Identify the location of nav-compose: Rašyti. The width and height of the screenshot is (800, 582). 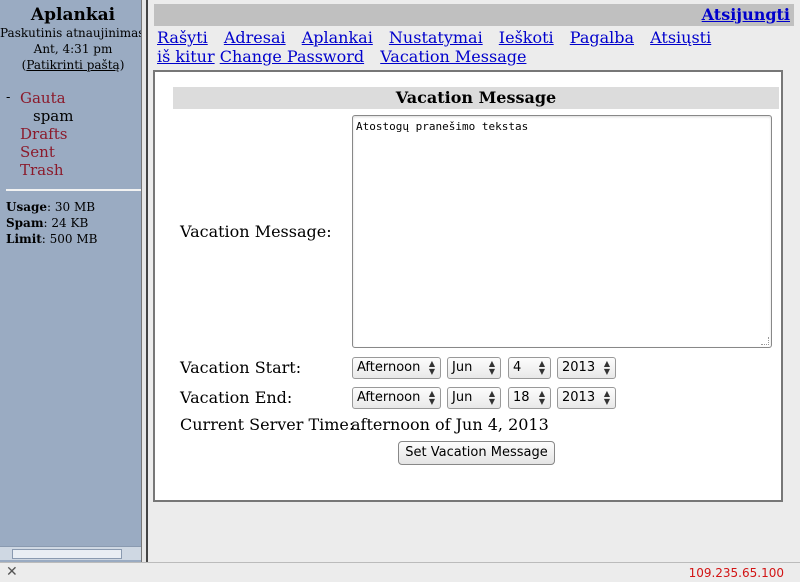
(182, 37).